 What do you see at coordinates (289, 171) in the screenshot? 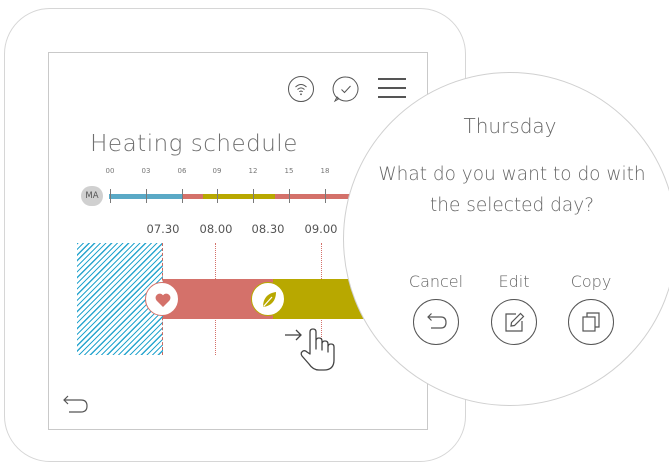
I see `hour-label: 15` at bounding box center [289, 171].